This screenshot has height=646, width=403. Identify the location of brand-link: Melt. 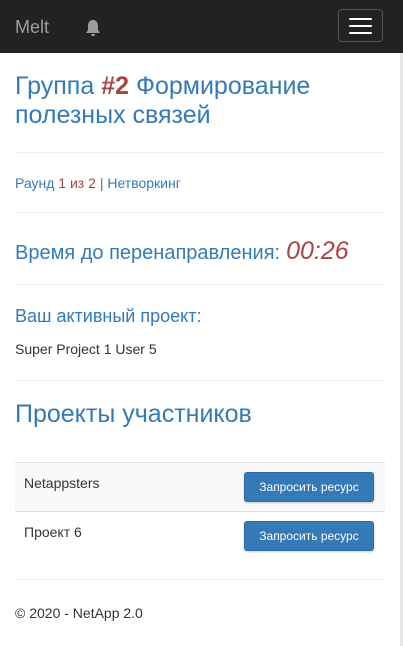
(32, 27).